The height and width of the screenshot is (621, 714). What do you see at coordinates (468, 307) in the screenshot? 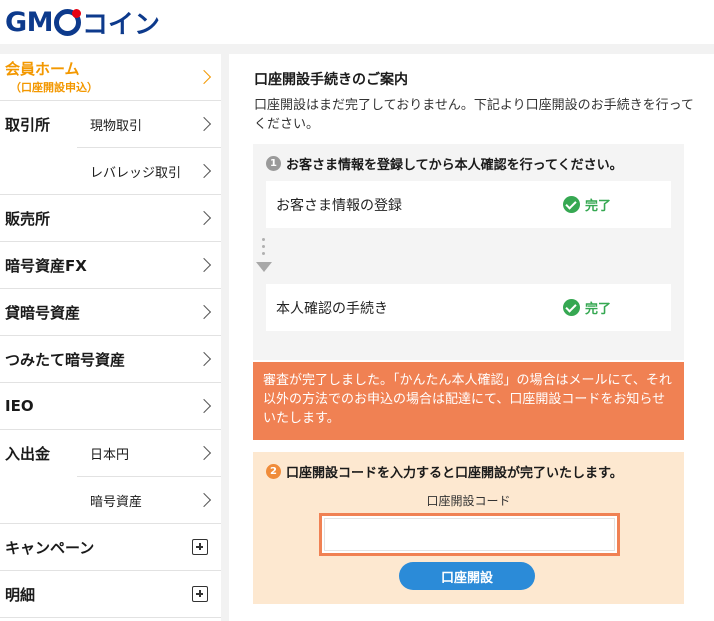
I see `identity-check-card: 本人確認の手続き 完了` at bounding box center [468, 307].